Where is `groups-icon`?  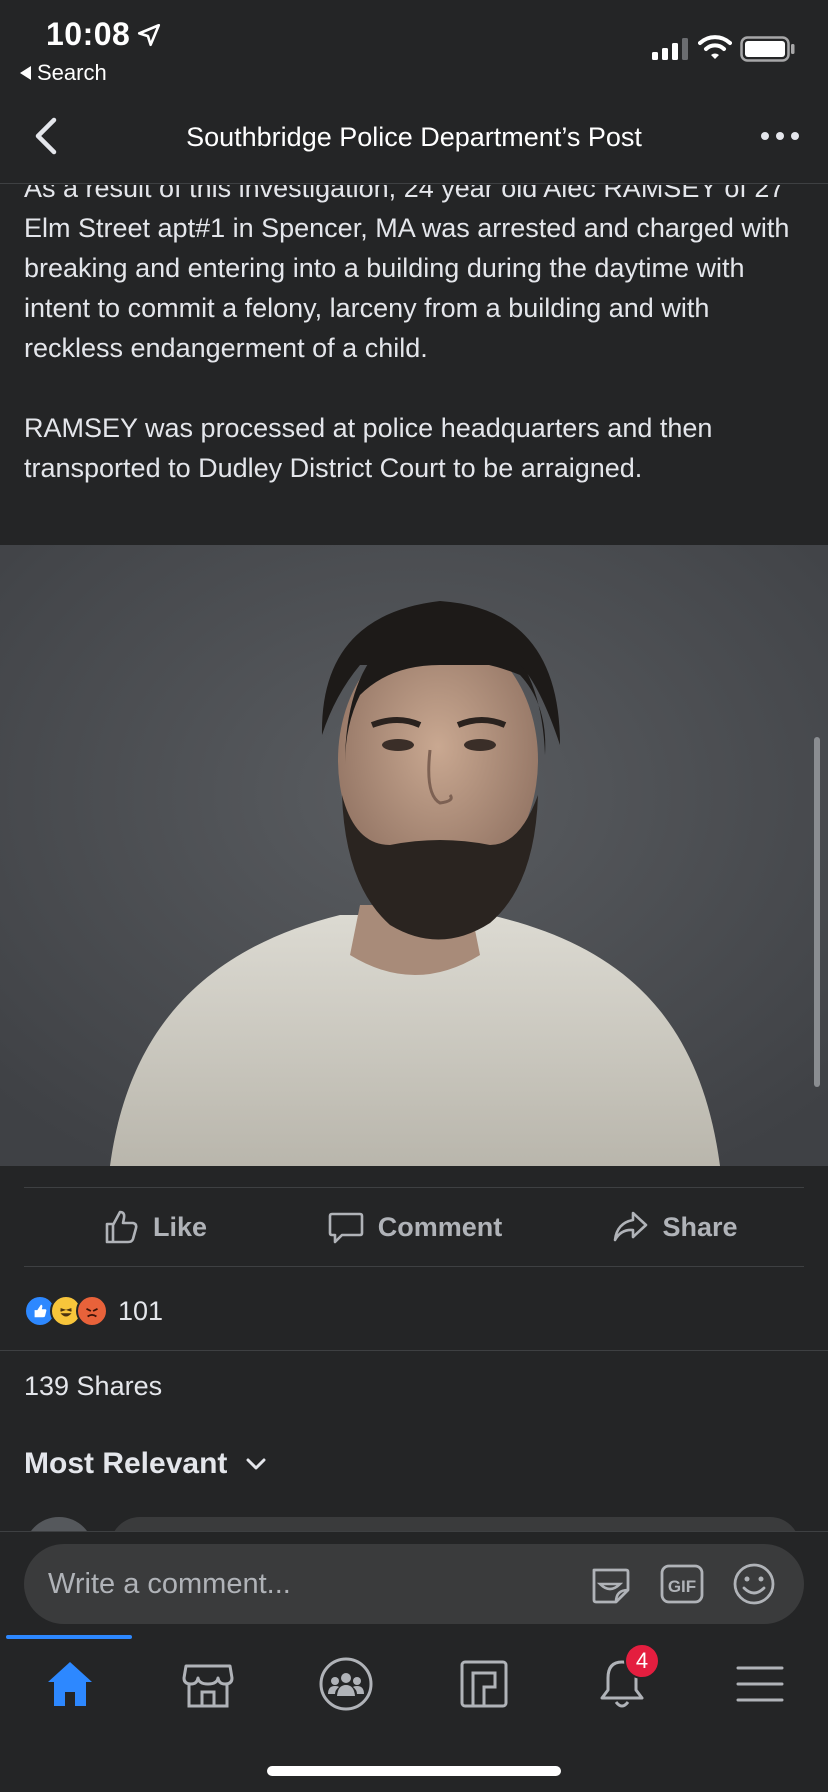
groups-icon is located at coordinates (346, 1684).